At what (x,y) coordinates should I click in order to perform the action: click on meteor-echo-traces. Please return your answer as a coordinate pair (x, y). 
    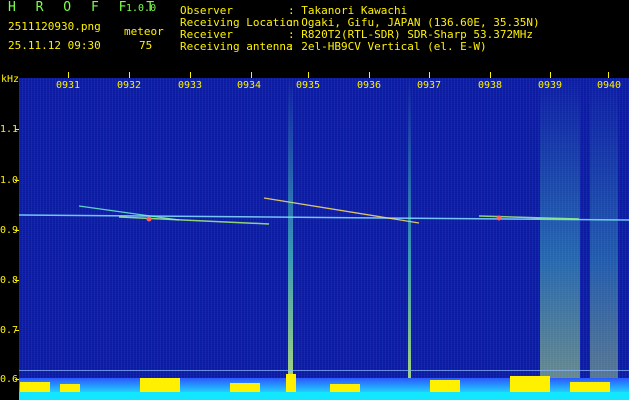
    Looking at the image, I should click on (324, 211).